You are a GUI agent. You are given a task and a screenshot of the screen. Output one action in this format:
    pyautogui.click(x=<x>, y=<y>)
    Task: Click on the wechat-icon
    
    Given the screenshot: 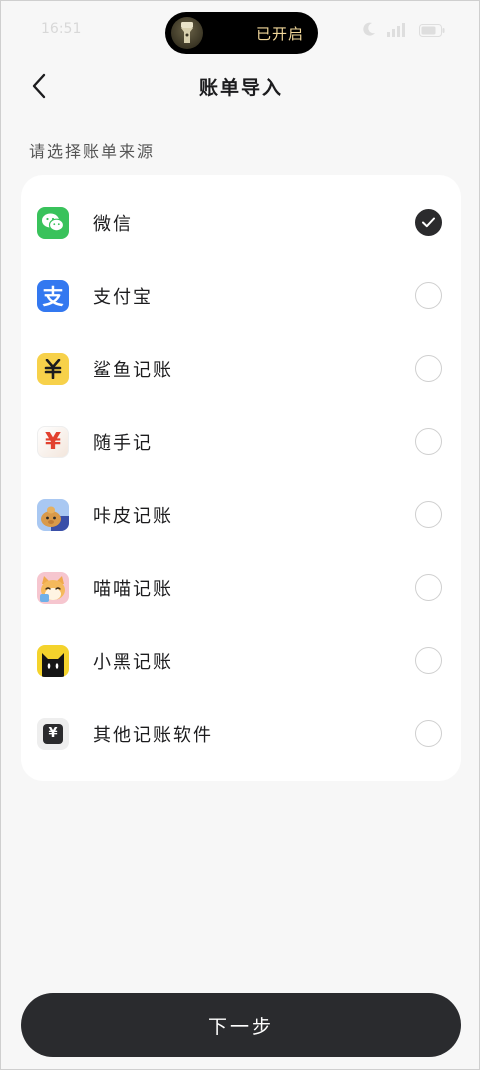 What is the action you would take?
    pyautogui.click(x=53, y=222)
    